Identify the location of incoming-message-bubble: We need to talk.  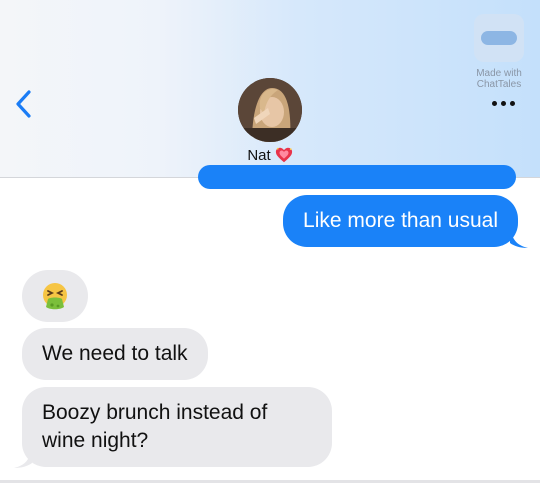
(115, 354).